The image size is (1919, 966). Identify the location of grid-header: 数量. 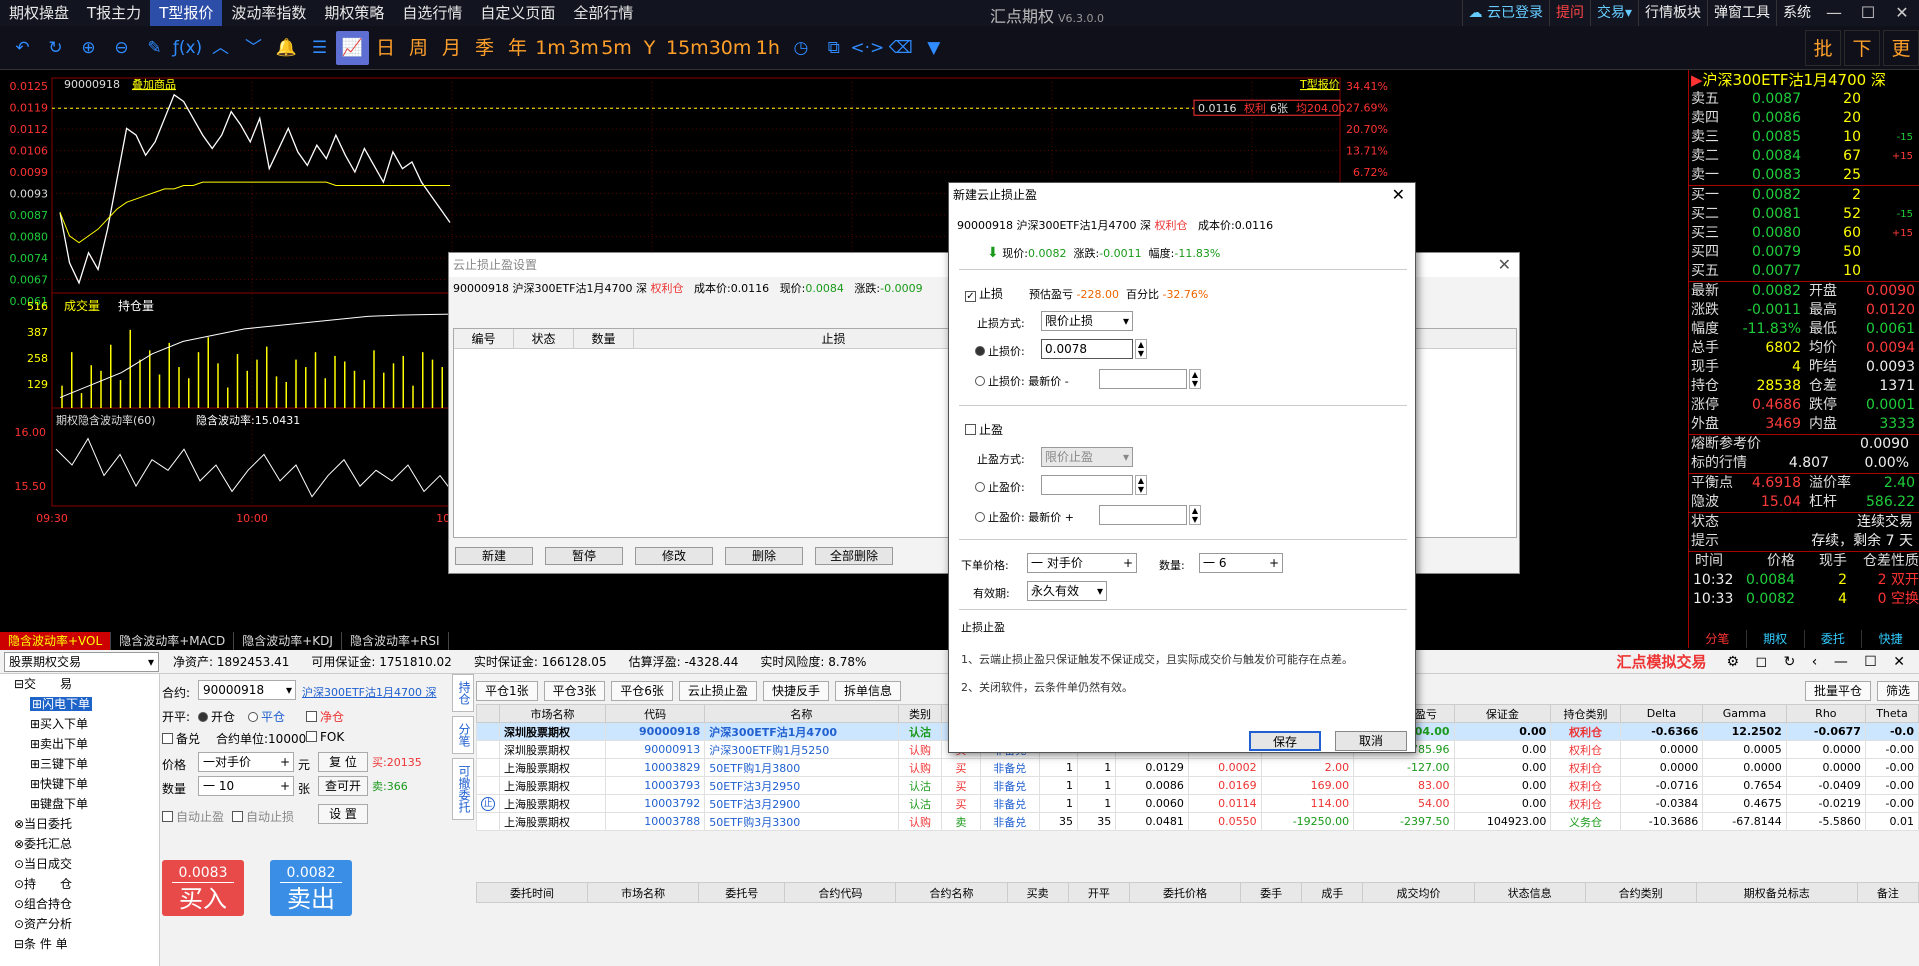
(604, 338).